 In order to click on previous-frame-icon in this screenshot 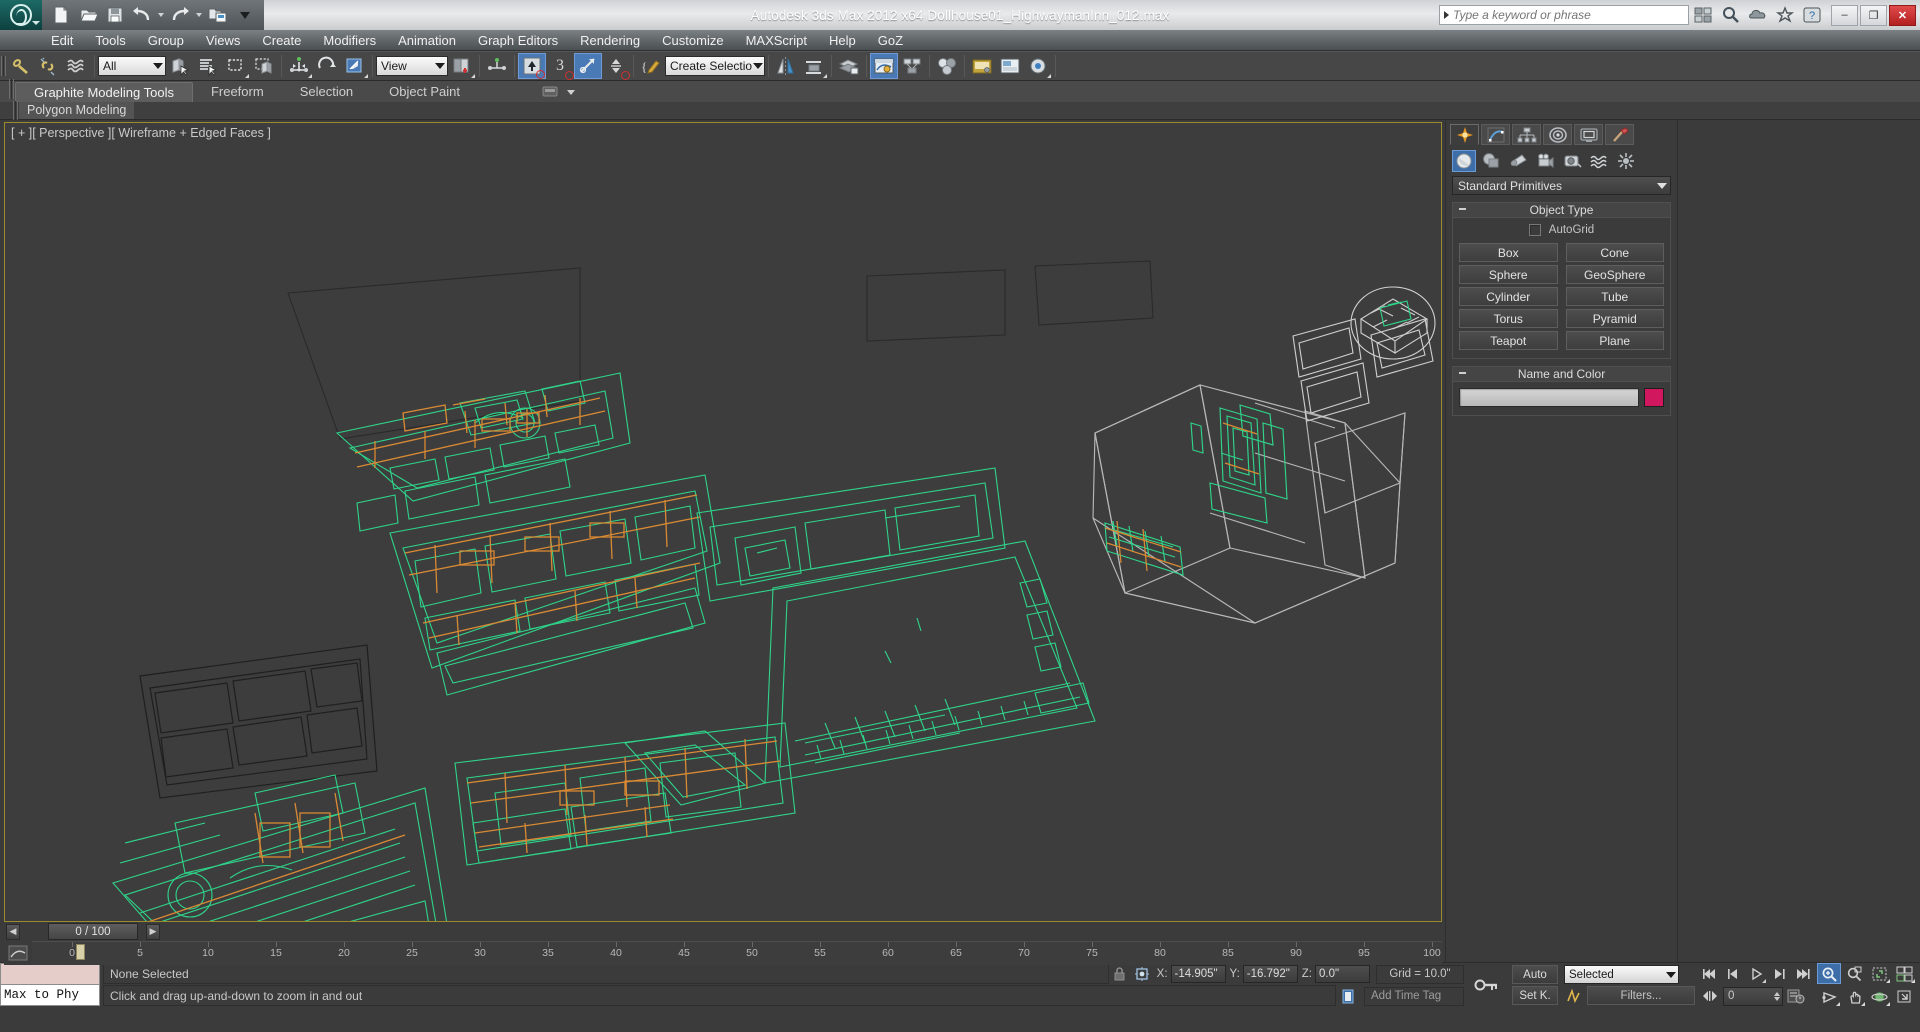, I will do `click(1733, 974)`.